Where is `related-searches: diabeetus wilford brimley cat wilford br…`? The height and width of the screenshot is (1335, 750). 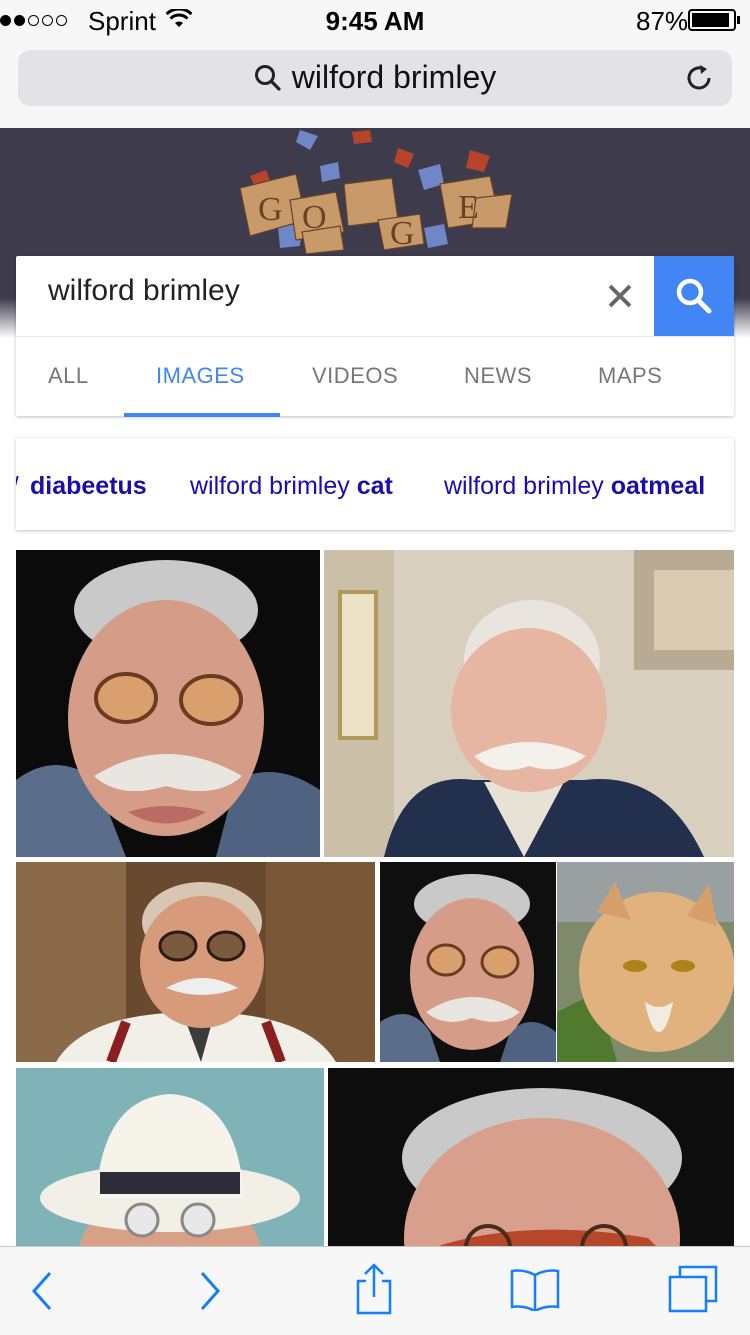
related-searches: diabeetus wilford brimley cat wilford br… is located at coordinates (375, 484).